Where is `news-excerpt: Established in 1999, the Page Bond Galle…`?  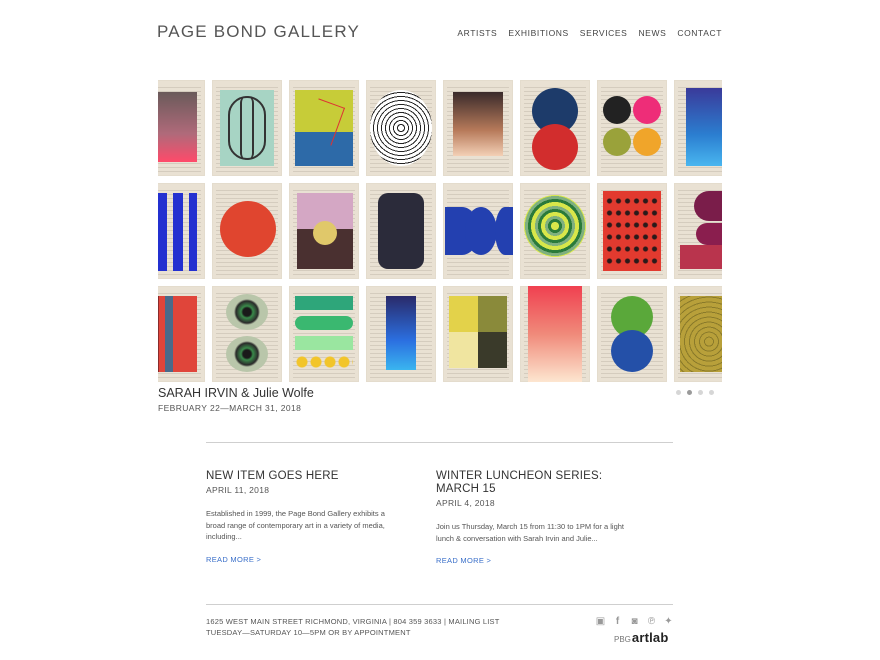
news-excerpt: Established in 1999, the Page Bond Galle… is located at coordinates (295, 525).